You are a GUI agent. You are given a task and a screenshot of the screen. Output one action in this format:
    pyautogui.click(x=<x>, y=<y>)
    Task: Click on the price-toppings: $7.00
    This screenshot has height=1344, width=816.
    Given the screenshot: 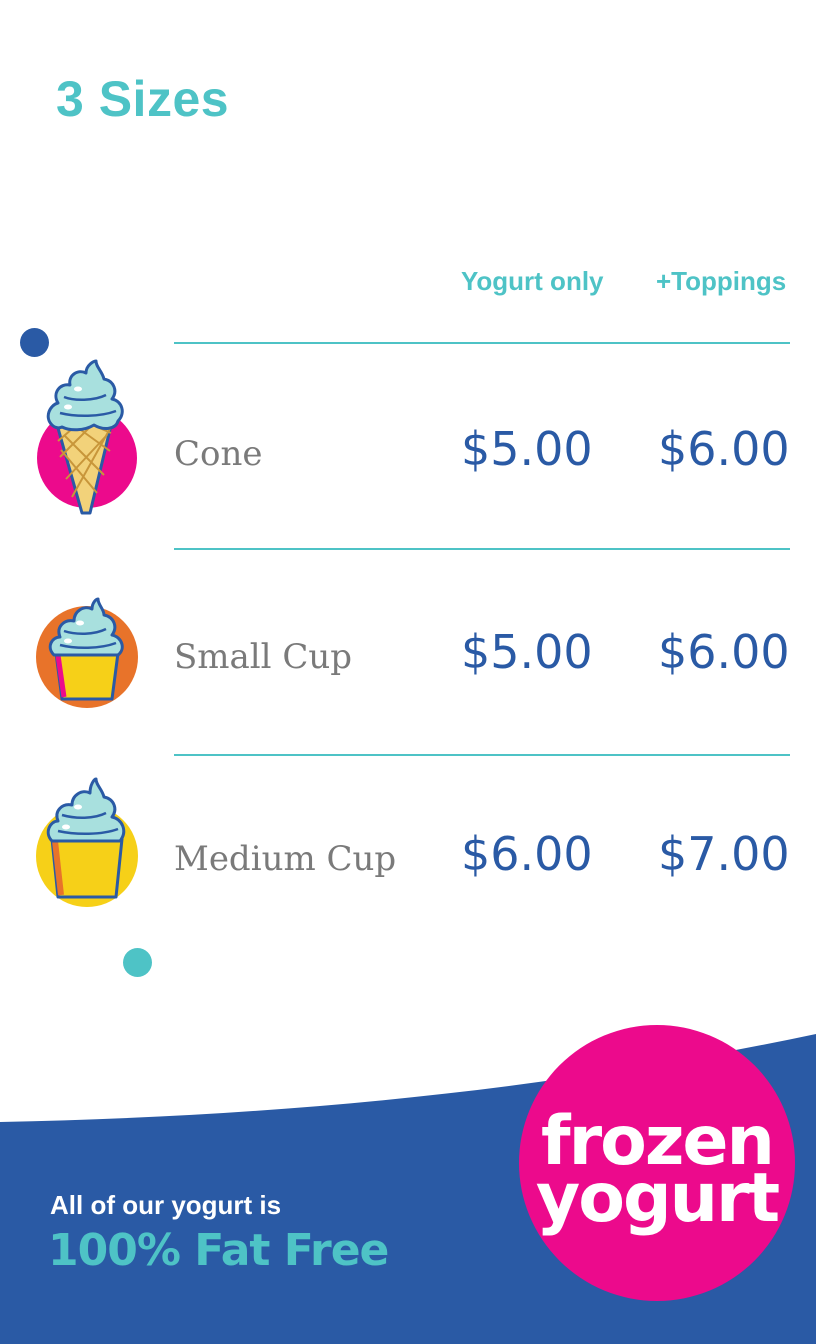 What is the action you would take?
    pyautogui.click(x=724, y=854)
    